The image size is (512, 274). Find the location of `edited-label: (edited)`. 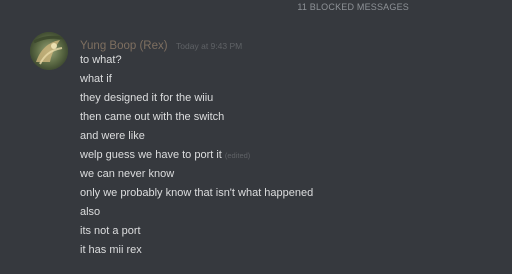

edited-label: (edited) is located at coordinates (237, 155).